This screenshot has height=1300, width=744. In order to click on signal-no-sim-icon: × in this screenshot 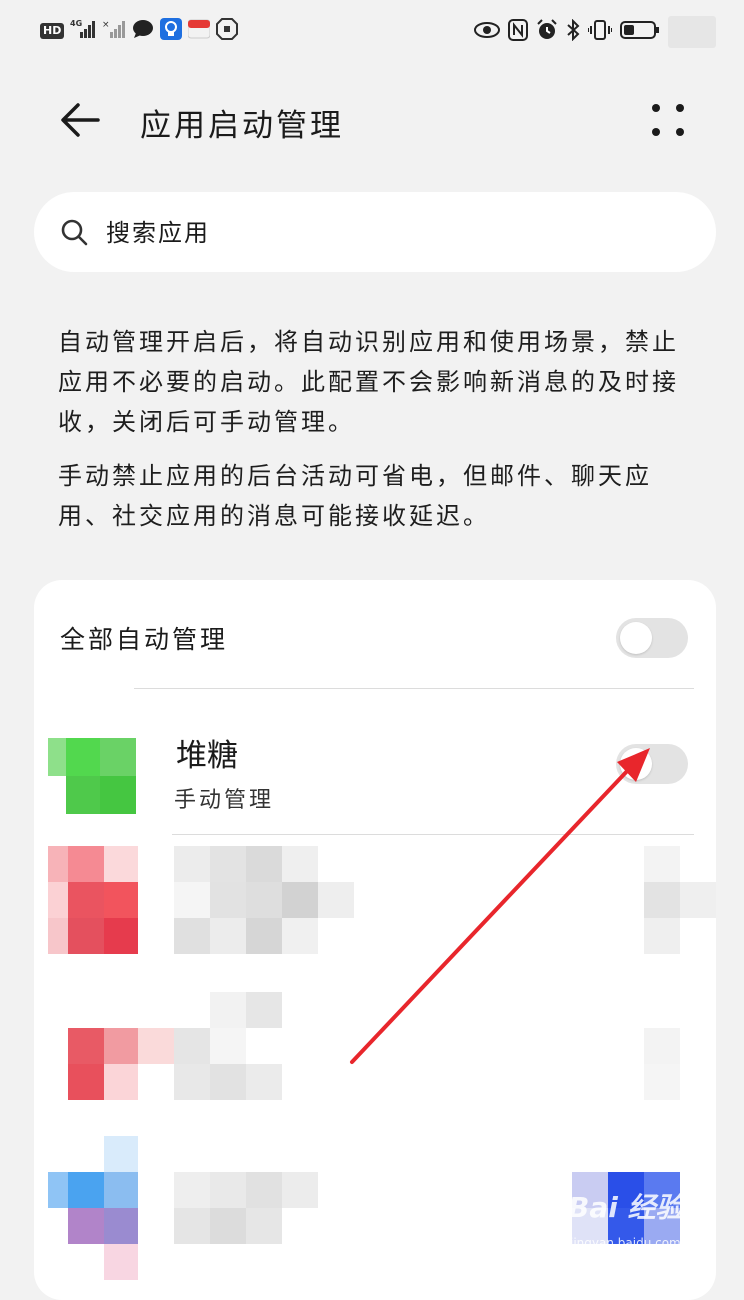, I will do `click(114, 31)`.